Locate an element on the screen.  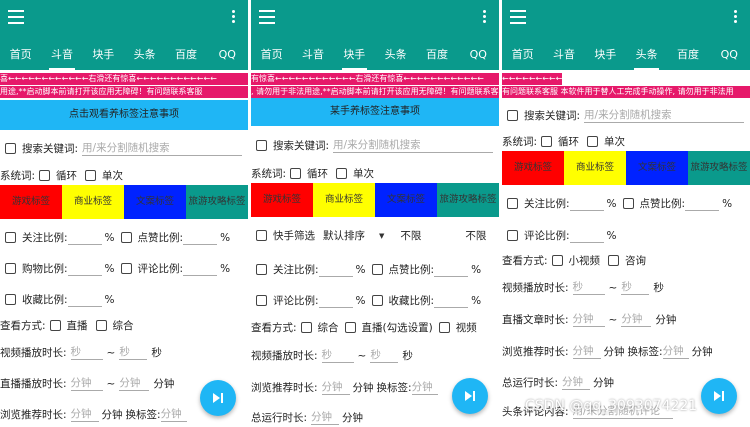
like-checkbox is located at coordinates (126, 237).